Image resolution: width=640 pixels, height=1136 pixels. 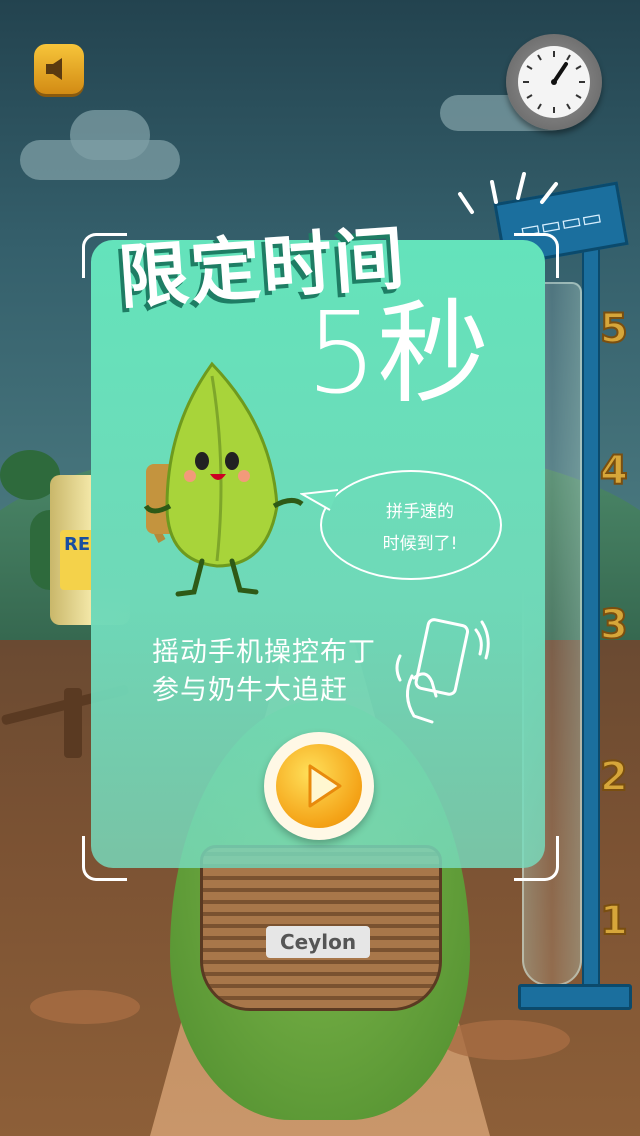 What do you see at coordinates (442, 671) in the screenshot?
I see `shake-phone-icon` at bounding box center [442, 671].